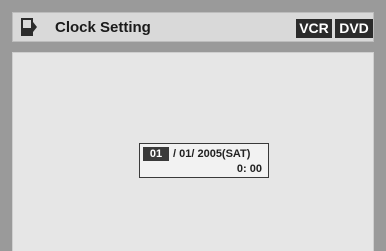  I want to click on date-rest: / 01/ 2005(SAT), so click(212, 154).